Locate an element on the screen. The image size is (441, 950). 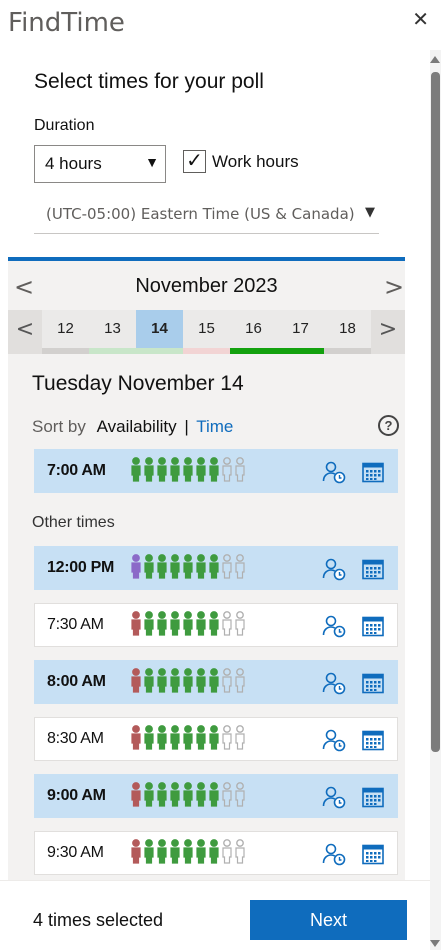
duration-dropdown: 4 hours ▼ is located at coordinates (100, 164).